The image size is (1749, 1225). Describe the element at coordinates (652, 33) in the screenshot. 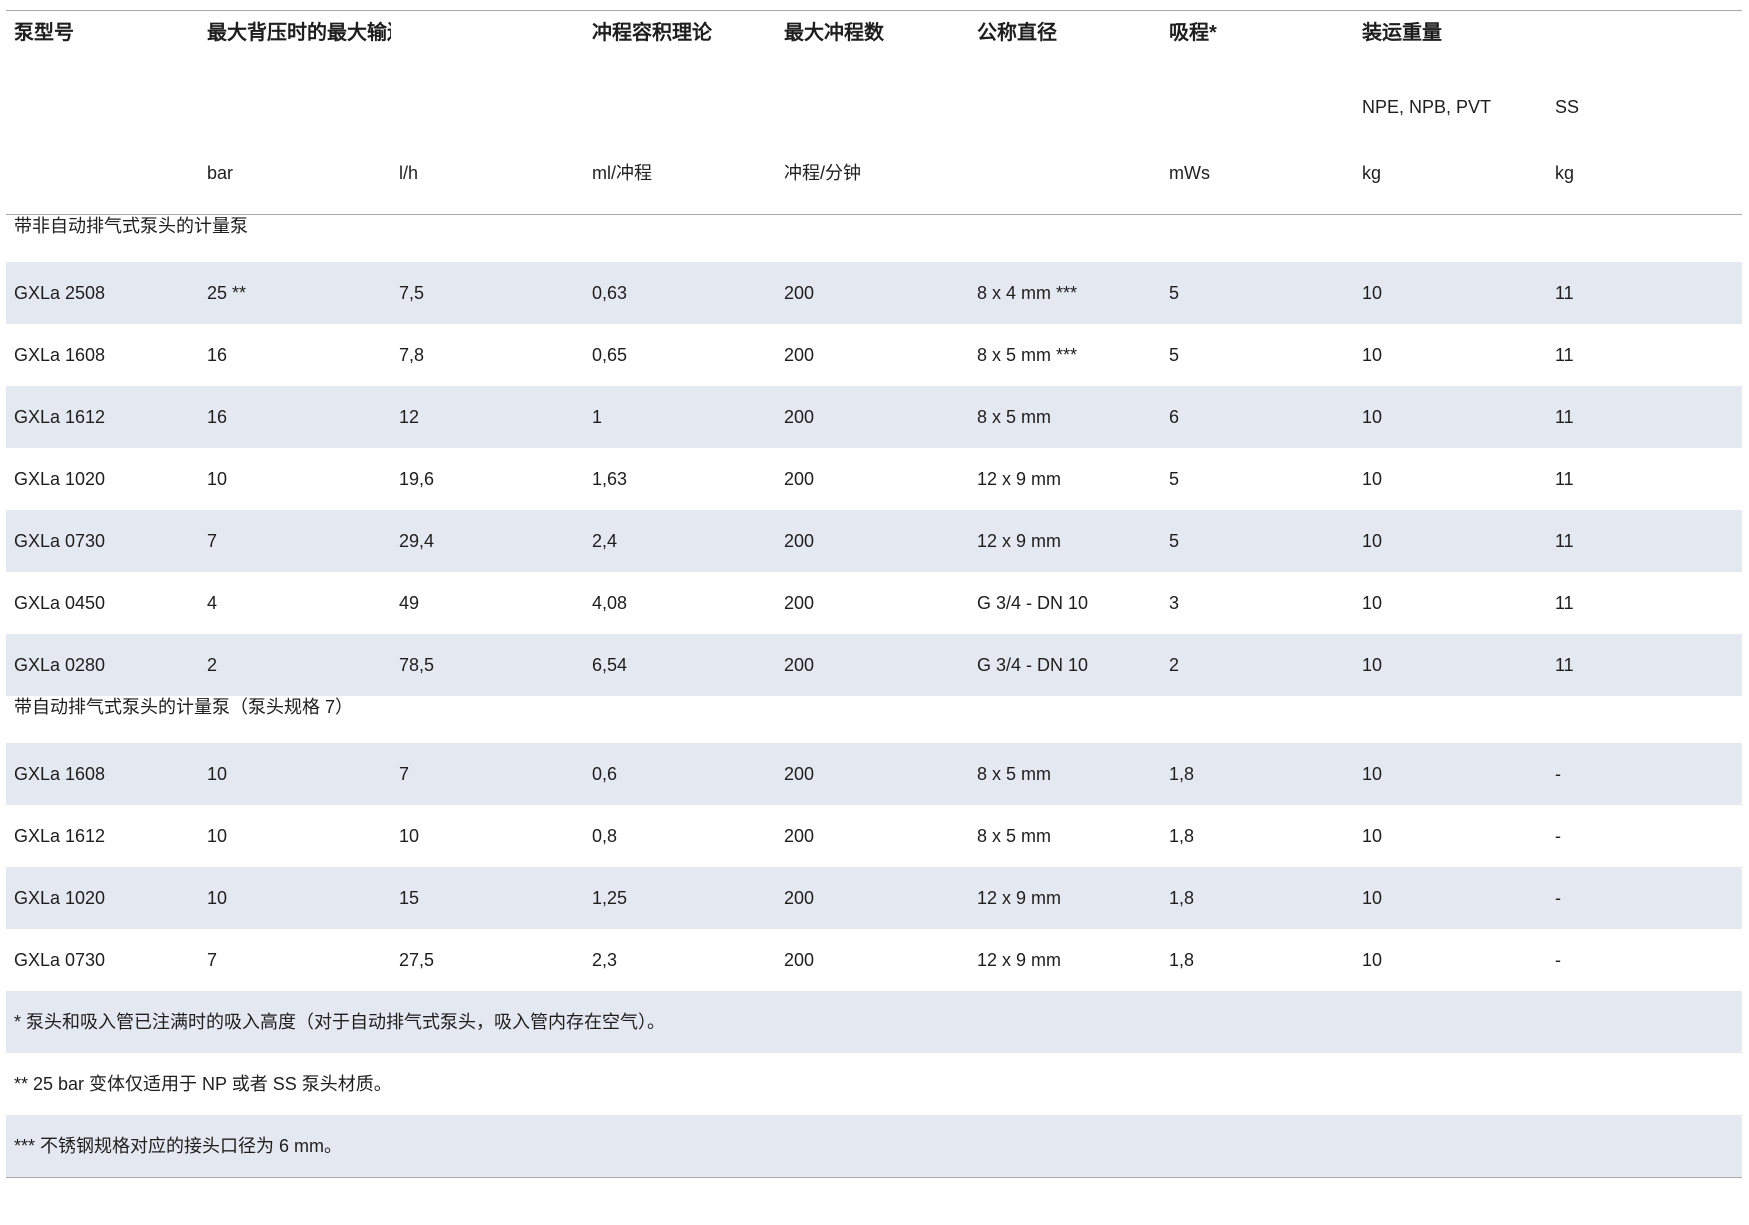

I see `header-cell: 冲程容积理论` at that location.